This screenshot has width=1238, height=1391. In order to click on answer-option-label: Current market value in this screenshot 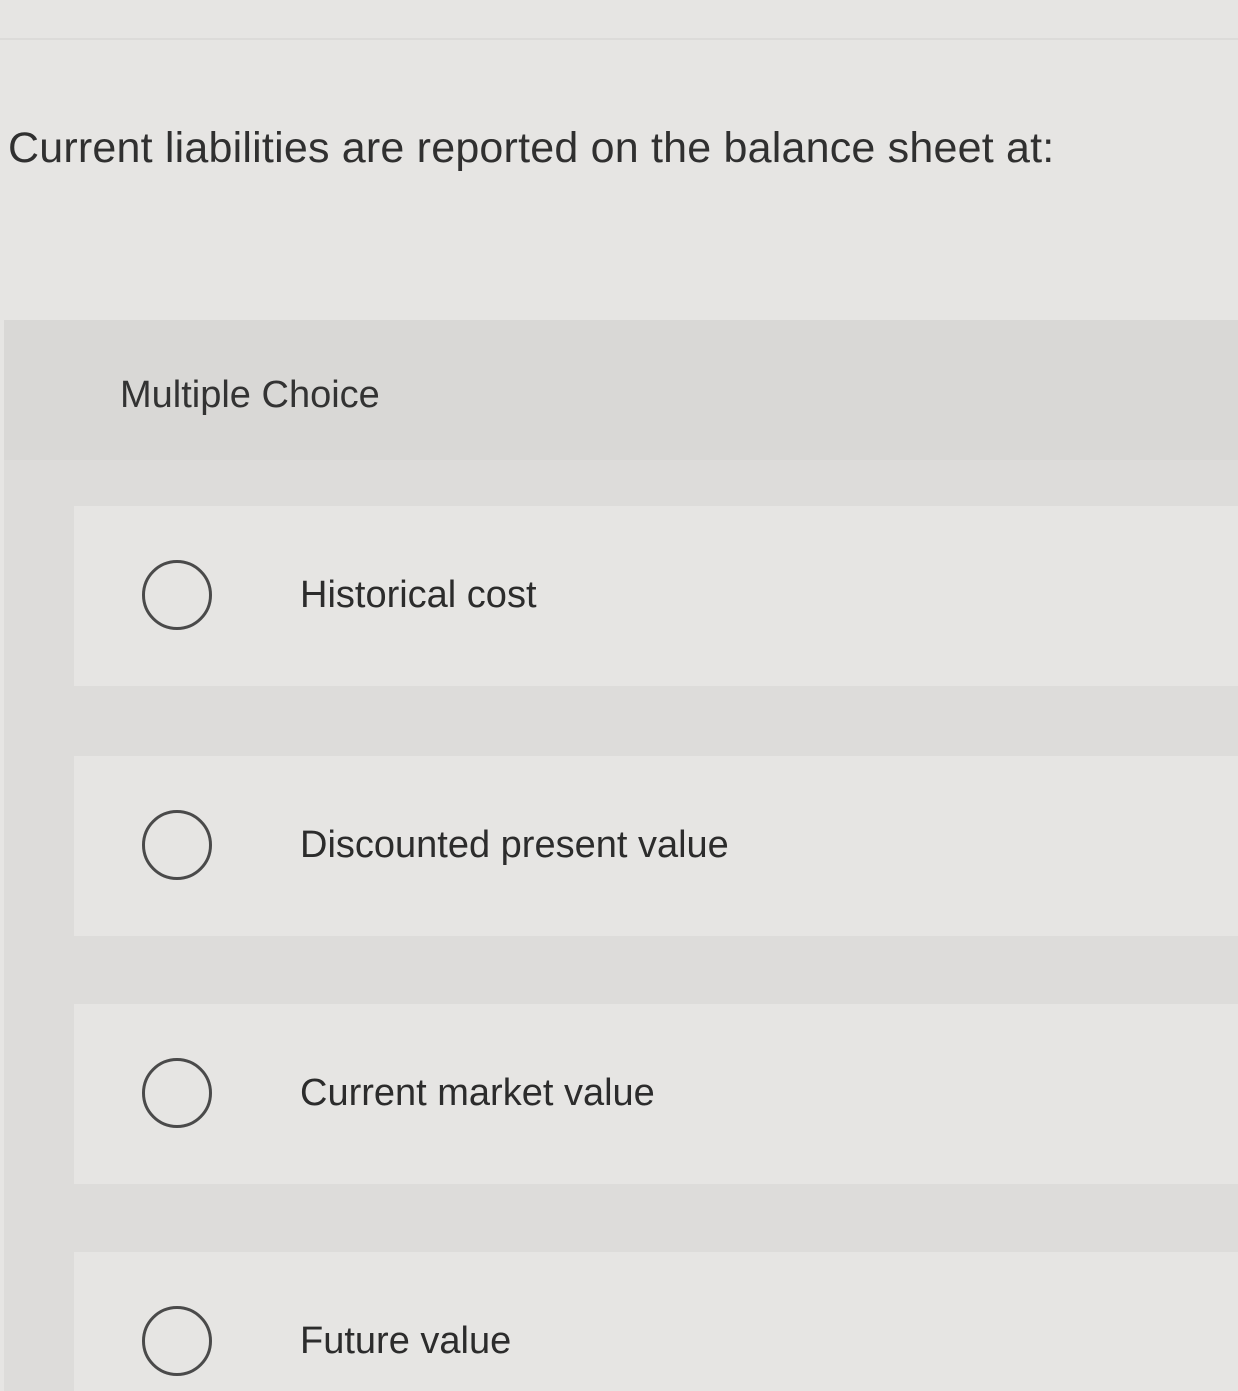, I will do `click(477, 1093)`.